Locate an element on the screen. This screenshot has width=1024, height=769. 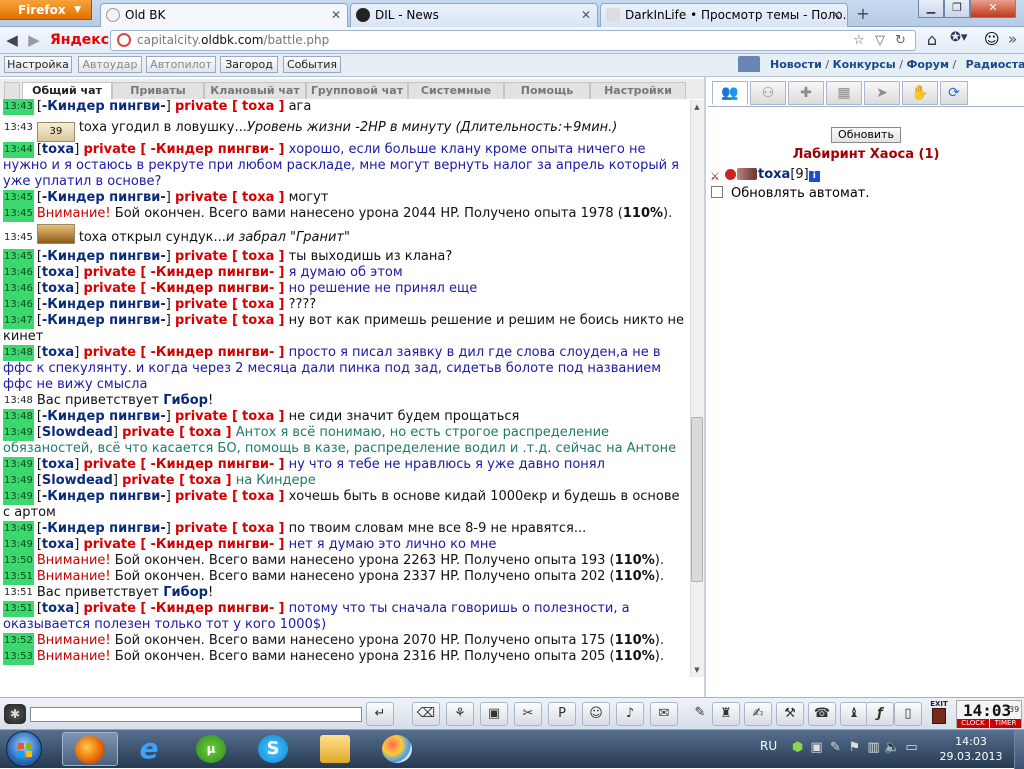
tray-tool-icon: ✎ is located at coordinates (835, 747).